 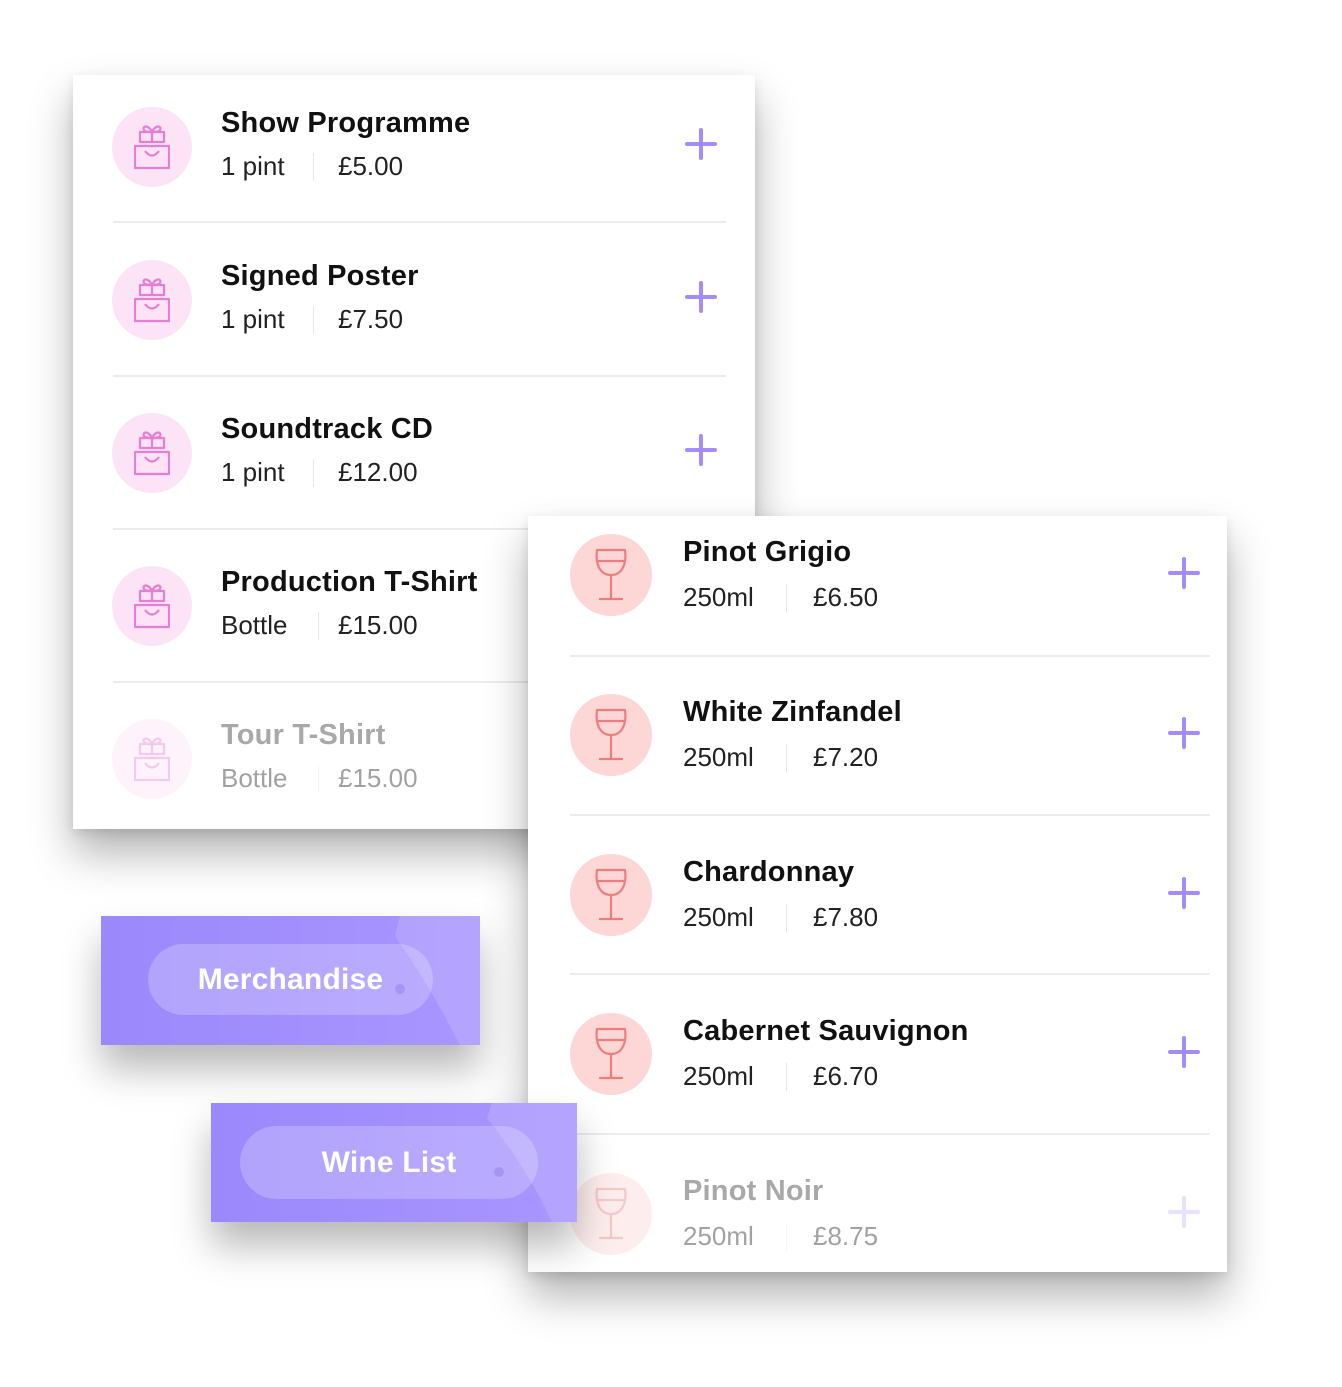 What do you see at coordinates (780, 597) in the screenshot?
I see `item-meta: 250ml £6.50` at bounding box center [780, 597].